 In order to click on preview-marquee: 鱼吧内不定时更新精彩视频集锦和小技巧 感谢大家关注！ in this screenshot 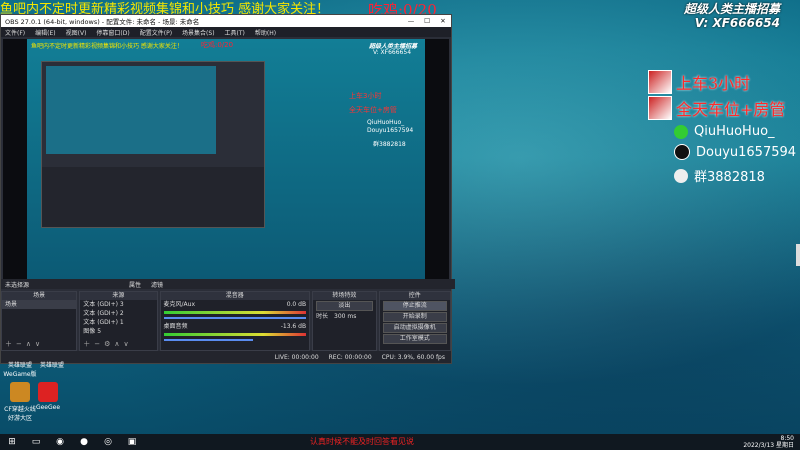, I will do `click(107, 46)`.